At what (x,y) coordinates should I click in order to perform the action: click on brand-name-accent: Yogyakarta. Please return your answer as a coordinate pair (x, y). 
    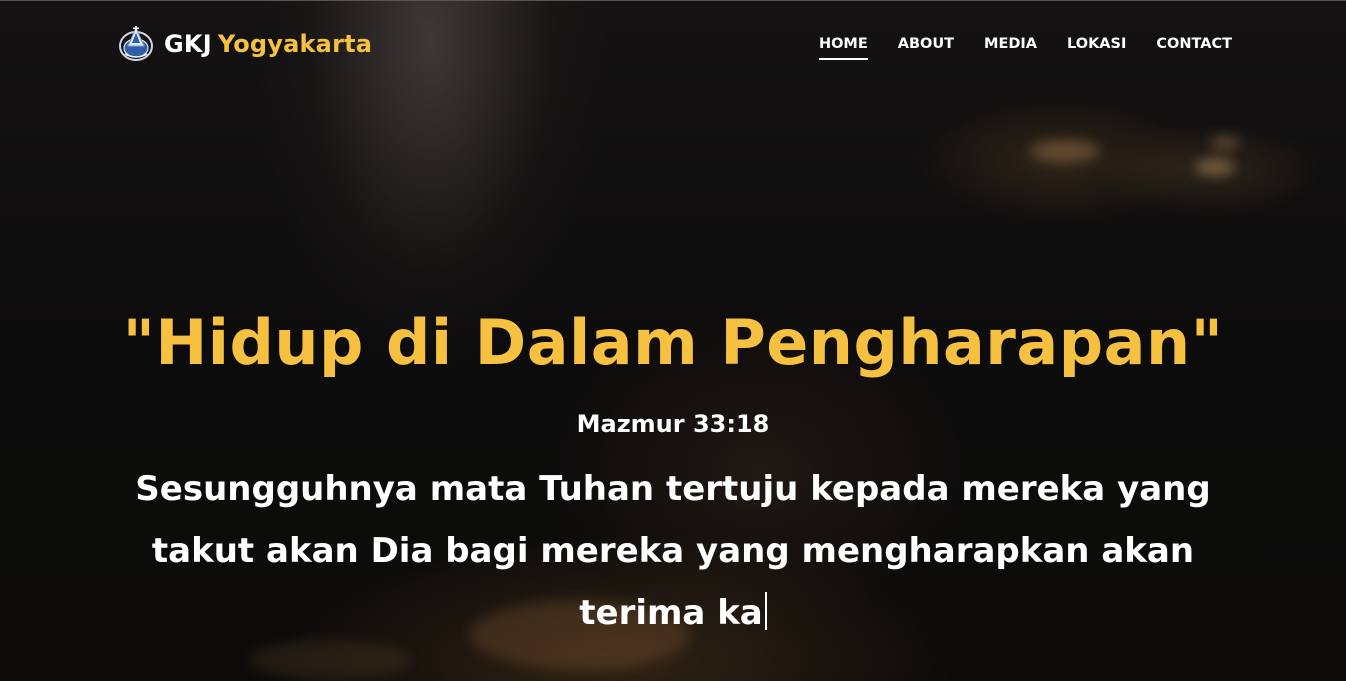
    Looking at the image, I should click on (295, 44).